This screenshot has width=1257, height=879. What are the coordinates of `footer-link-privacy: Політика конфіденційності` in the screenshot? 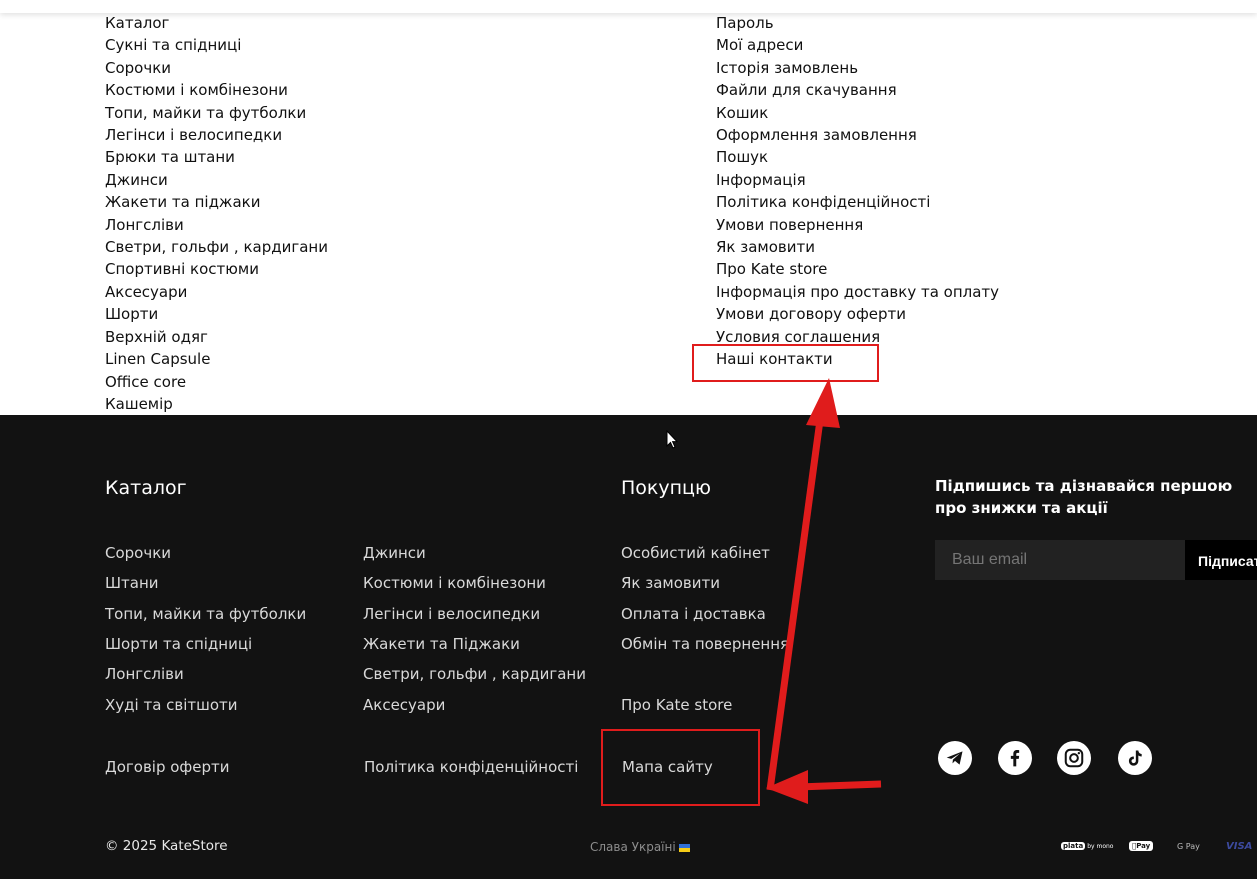 It's located at (471, 767).